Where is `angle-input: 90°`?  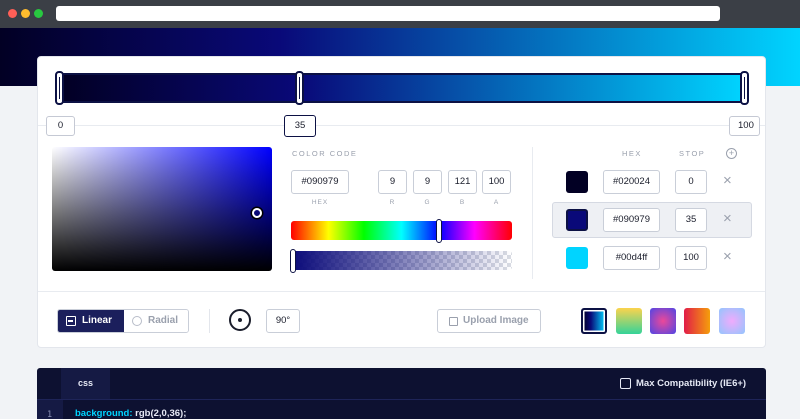 angle-input: 90° is located at coordinates (283, 321).